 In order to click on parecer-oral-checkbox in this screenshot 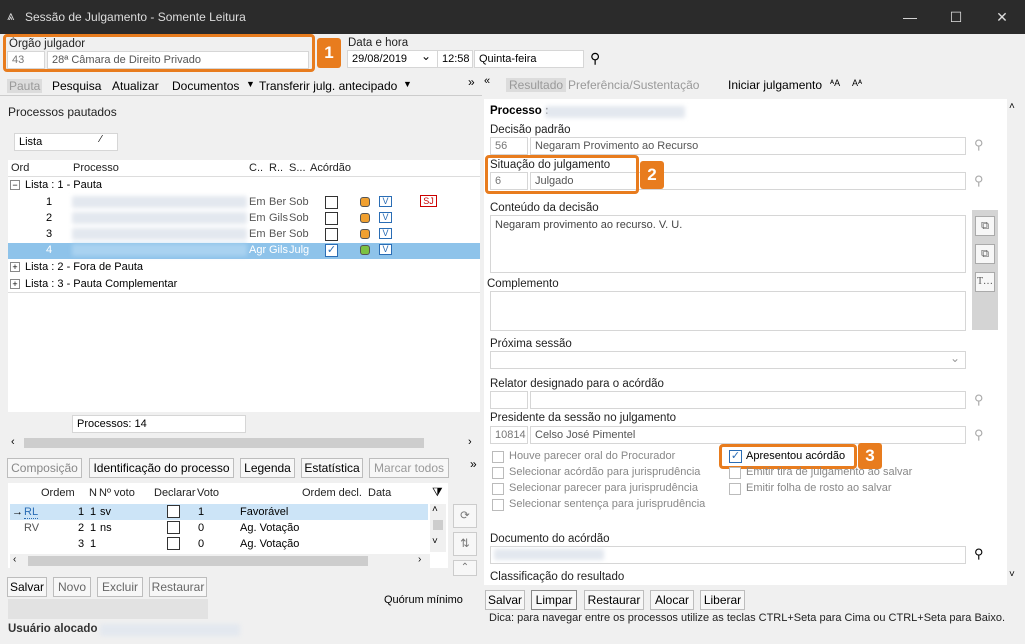, I will do `click(498, 457)`.